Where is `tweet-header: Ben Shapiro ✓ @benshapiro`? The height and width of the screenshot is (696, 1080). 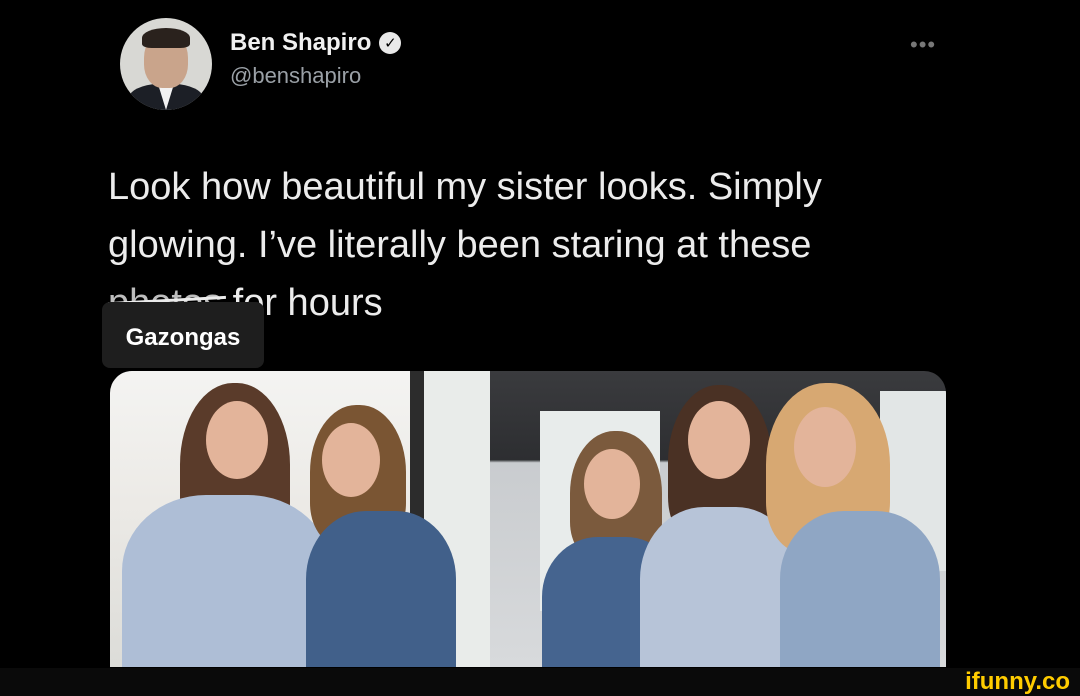 tweet-header: Ben Shapiro ✓ @benshapiro is located at coordinates (261, 64).